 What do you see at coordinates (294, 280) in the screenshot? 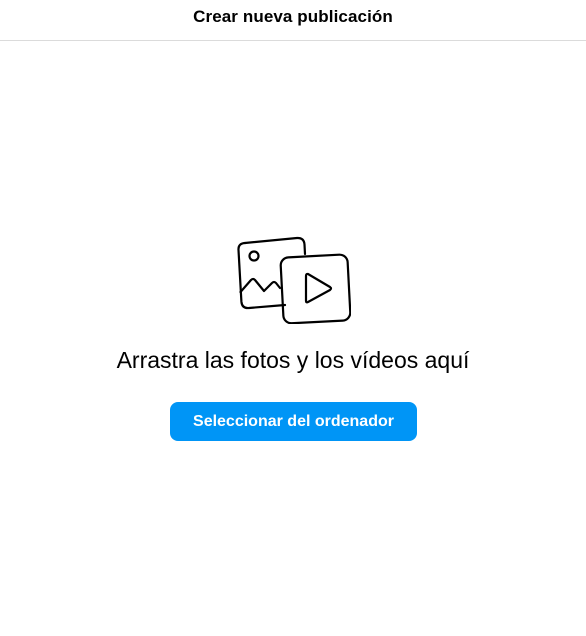
I see `photo-video-icon` at bounding box center [294, 280].